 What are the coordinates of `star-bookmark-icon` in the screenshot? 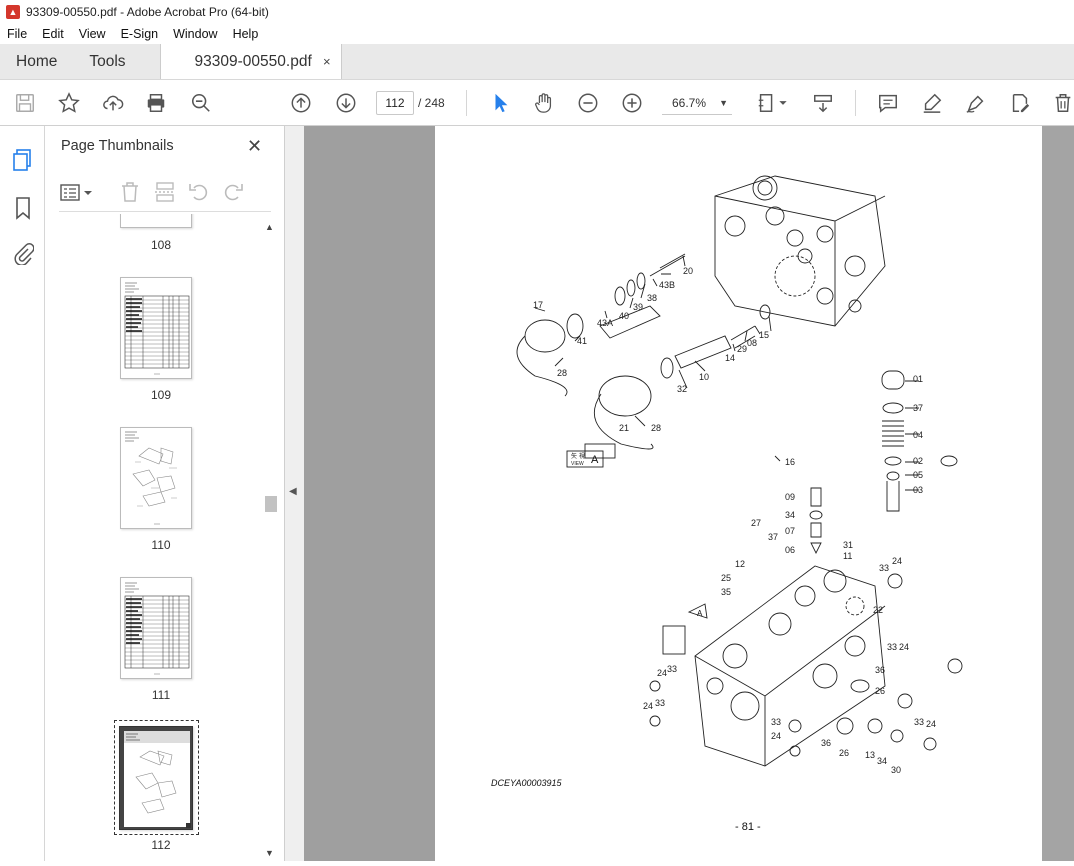 It's located at (69, 103).